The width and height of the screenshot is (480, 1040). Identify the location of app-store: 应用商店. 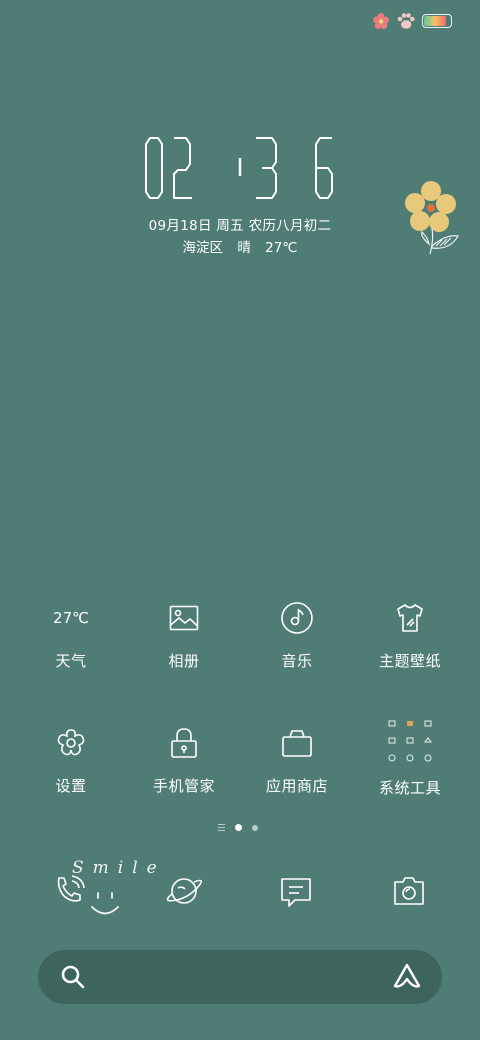
(297, 759).